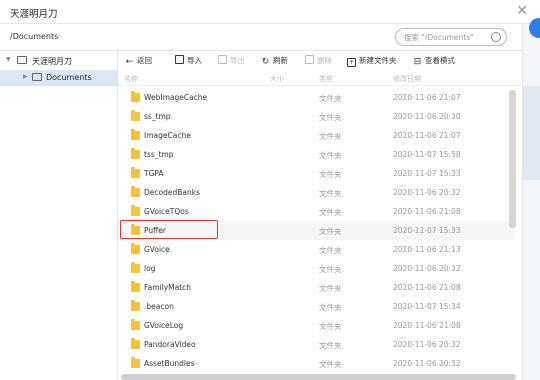 Image resolution: width=540 pixels, height=380 pixels. Describe the element at coordinates (378, 60) in the screenshot. I see `new-folder-label: 新建文件夹` at that location.